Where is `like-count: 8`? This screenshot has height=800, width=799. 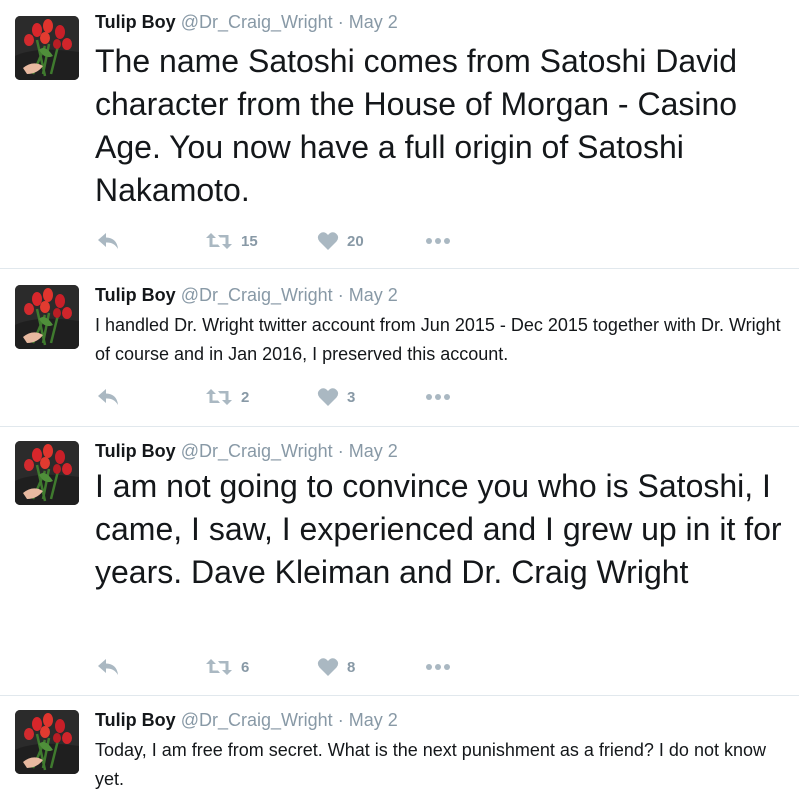
like-count: 8 is located at coordinates (351, 667).